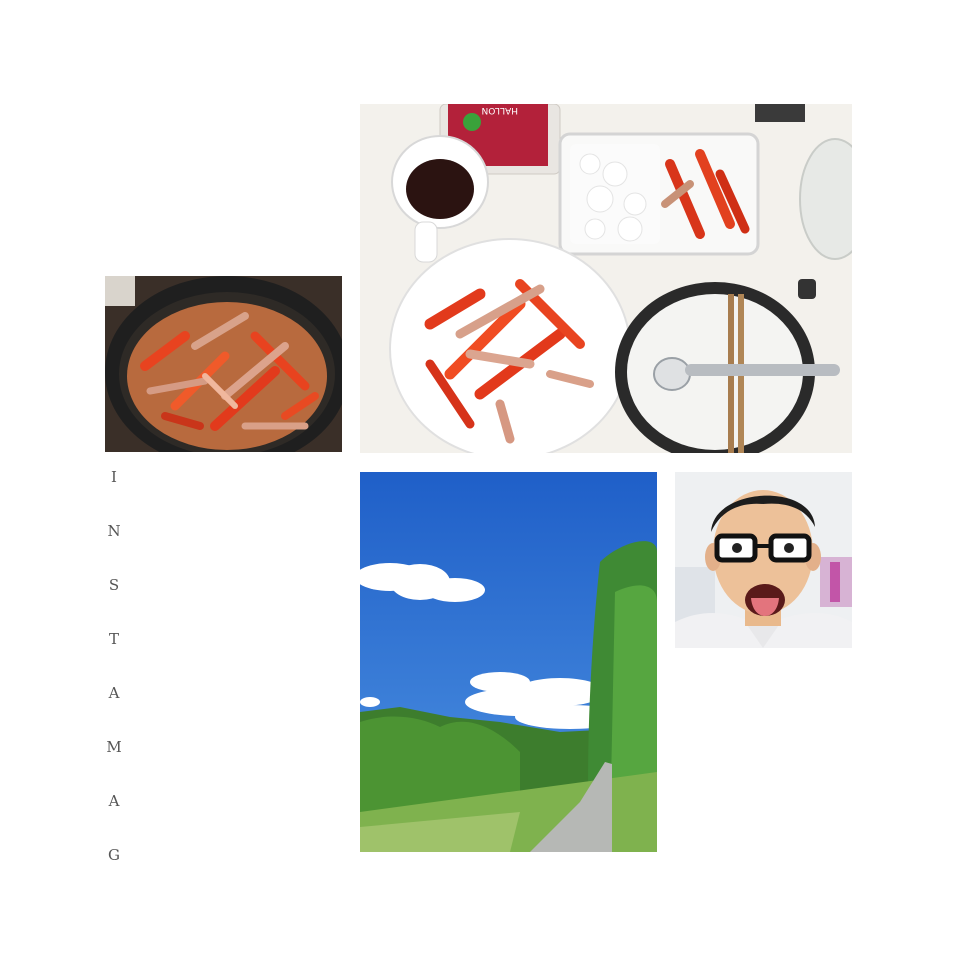 This screenshot has height=960, width=960. Describe the element at coordinates (114, 585) in the screenshot. I see `watermark-letter: S` at that location.